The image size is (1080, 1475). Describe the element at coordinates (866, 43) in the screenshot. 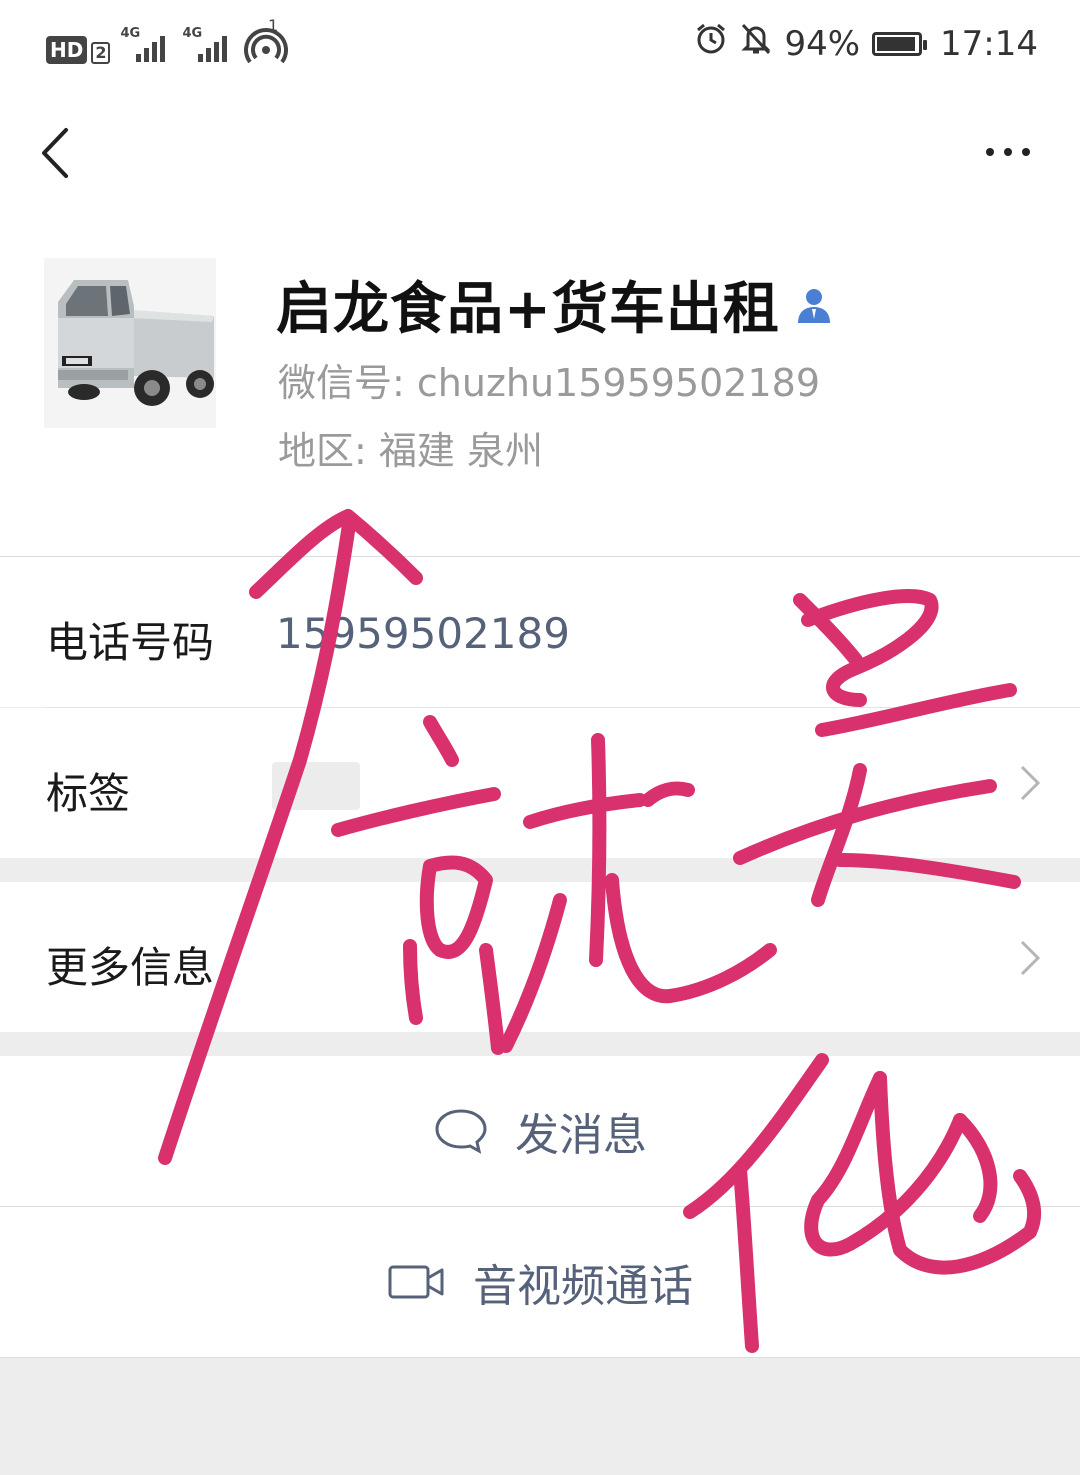

I see `status-right-group: 94% 17:14` at that location.